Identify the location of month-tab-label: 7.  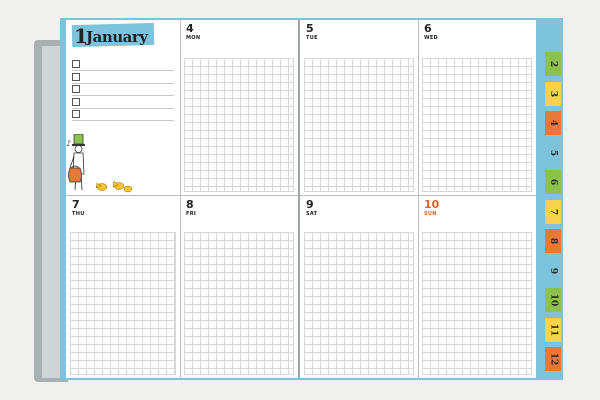
(552, 211).